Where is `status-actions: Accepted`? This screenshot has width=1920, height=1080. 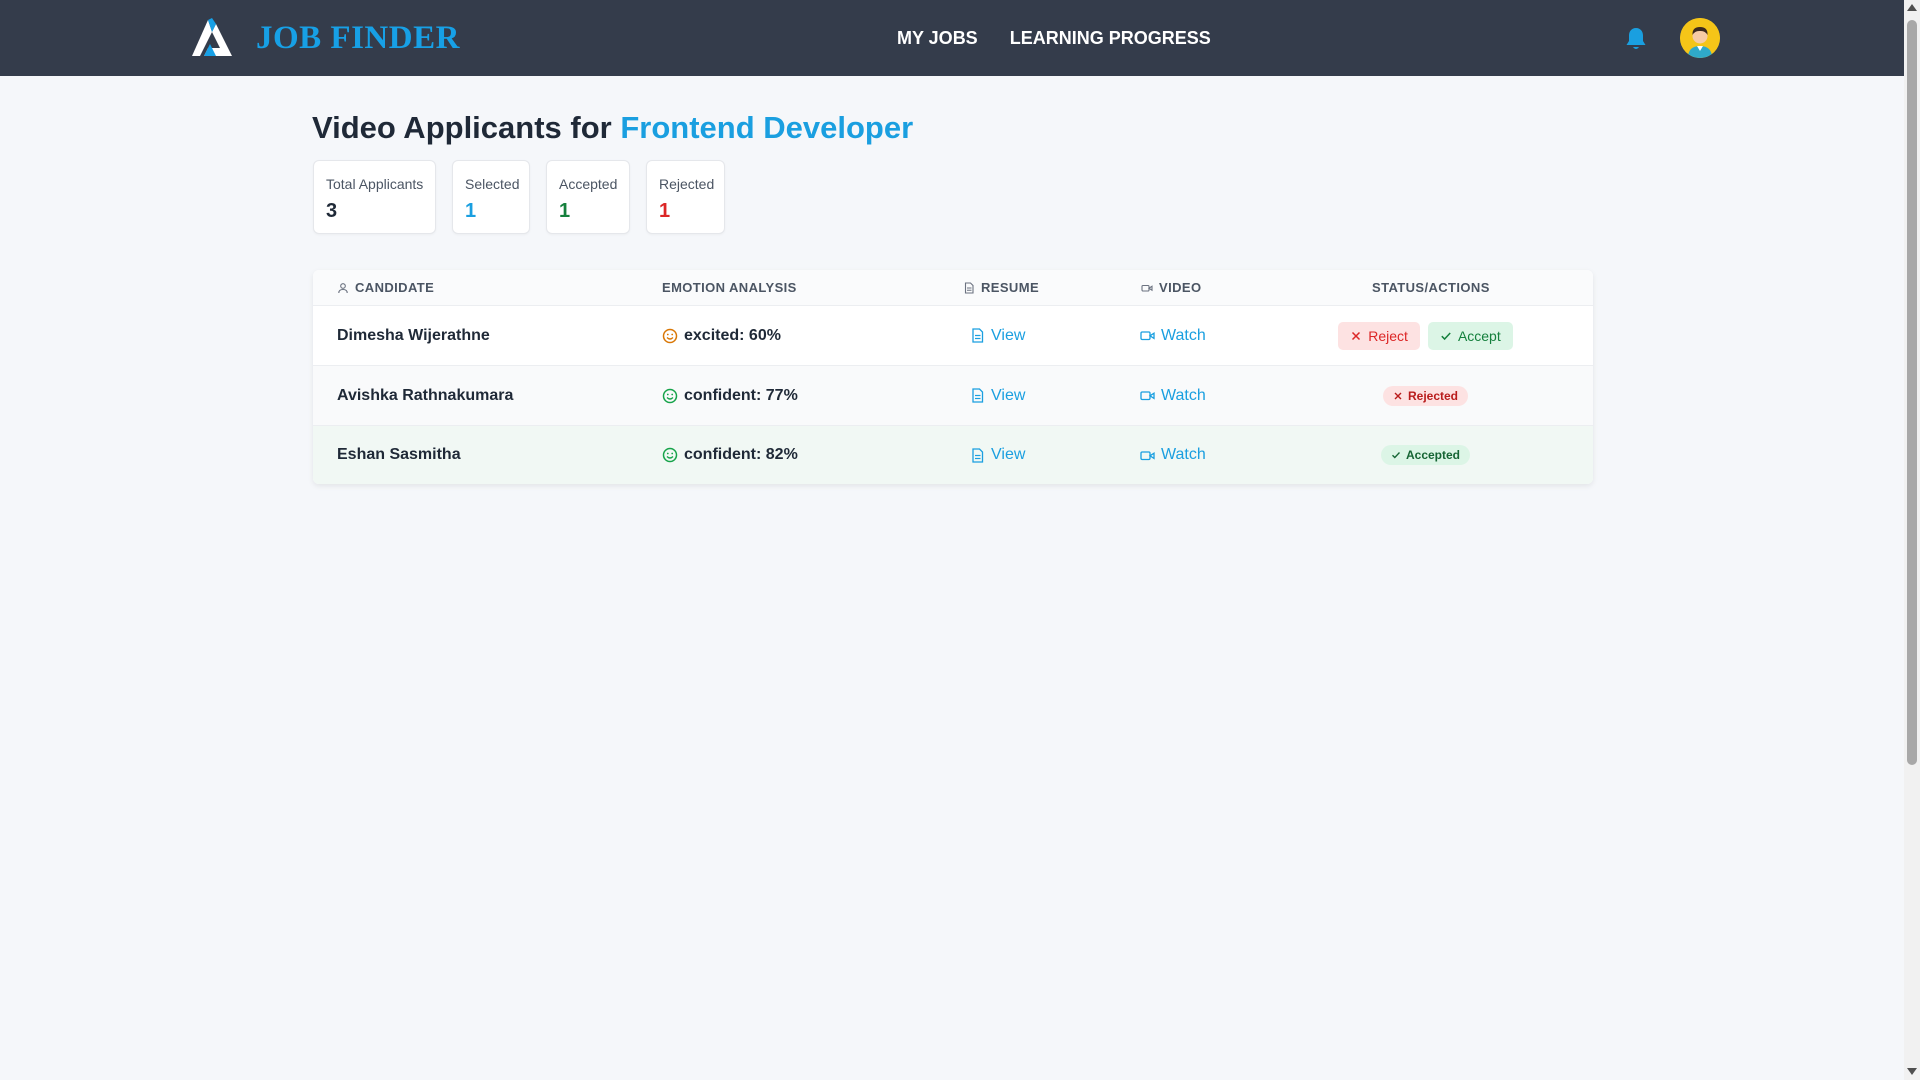 status-actions: Accepted is located at coordinates (1425, 455).